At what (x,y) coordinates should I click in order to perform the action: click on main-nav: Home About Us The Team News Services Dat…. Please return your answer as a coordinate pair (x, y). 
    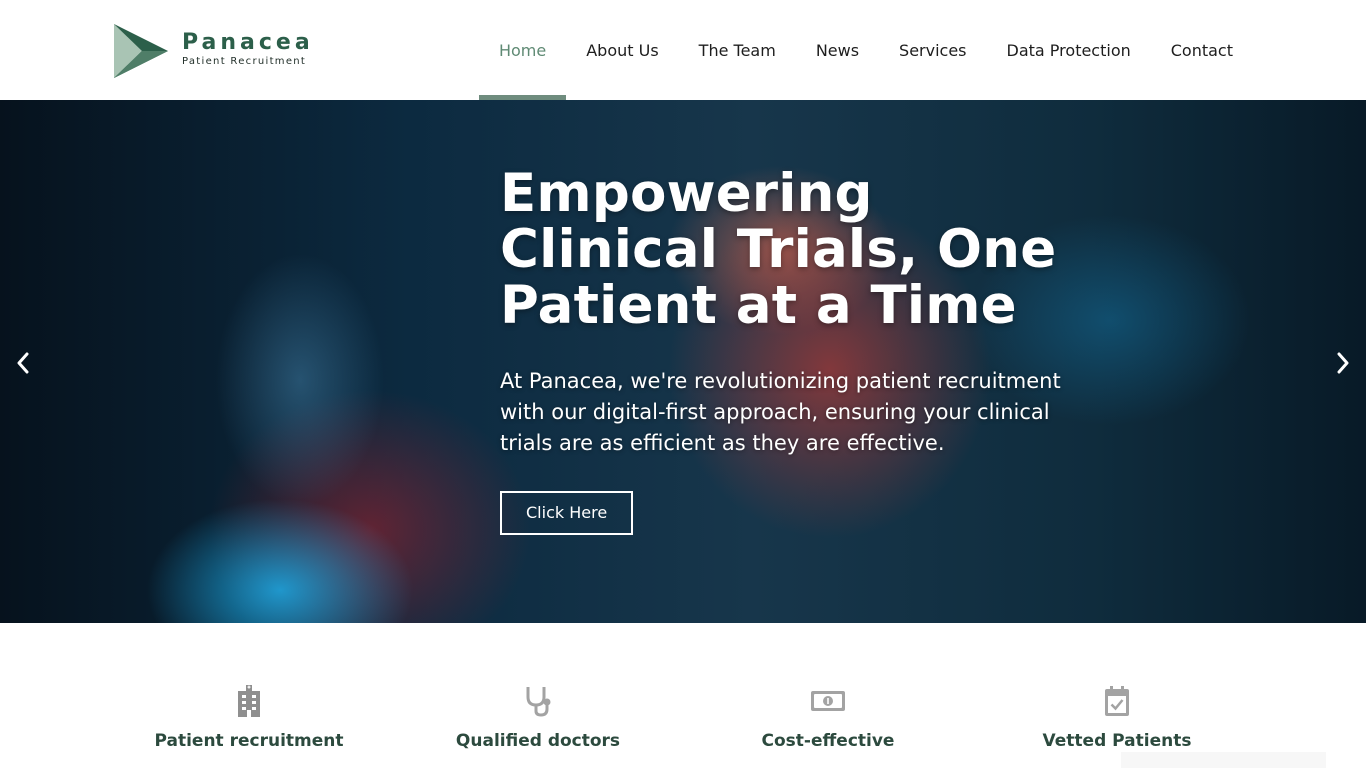
    Looking at the image, I should click on (865, 50).